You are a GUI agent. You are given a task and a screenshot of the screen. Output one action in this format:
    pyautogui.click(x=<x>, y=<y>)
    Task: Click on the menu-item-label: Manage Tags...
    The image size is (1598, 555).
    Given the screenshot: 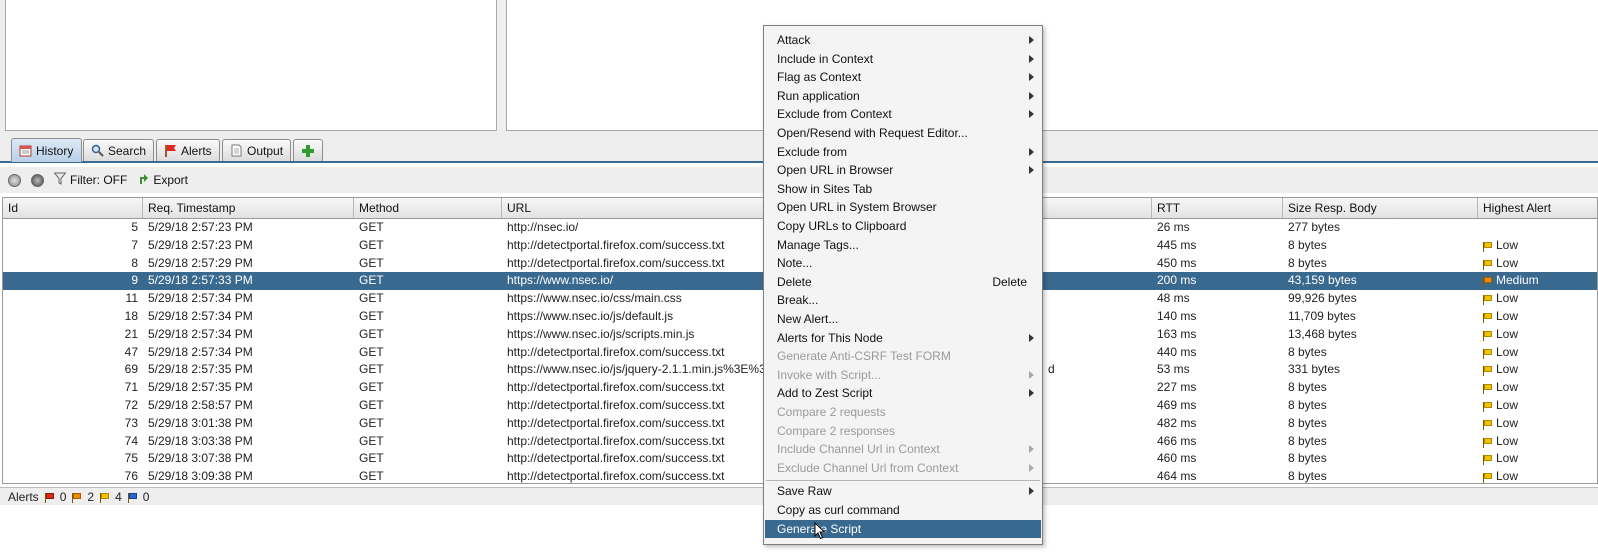 What is the action you would take?
    pyautogui.click(x=818, y=244)
    